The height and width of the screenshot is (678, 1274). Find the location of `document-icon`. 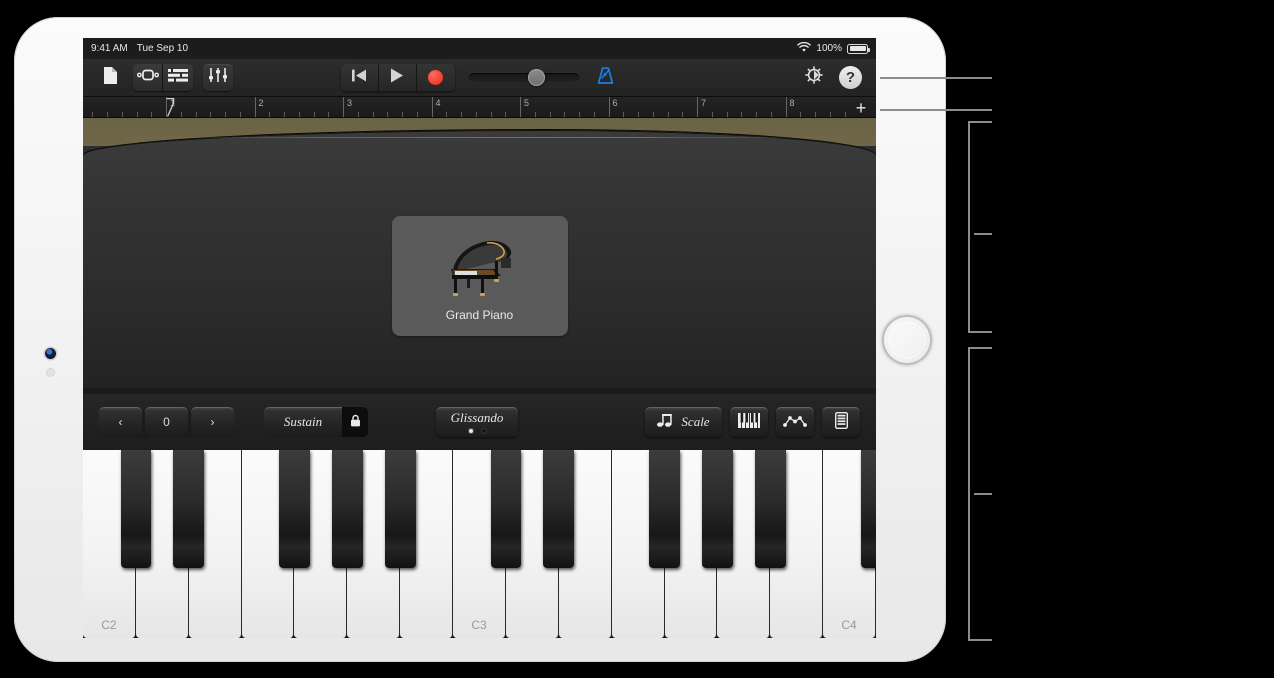

document-icon is located at coordinates (110, 78).